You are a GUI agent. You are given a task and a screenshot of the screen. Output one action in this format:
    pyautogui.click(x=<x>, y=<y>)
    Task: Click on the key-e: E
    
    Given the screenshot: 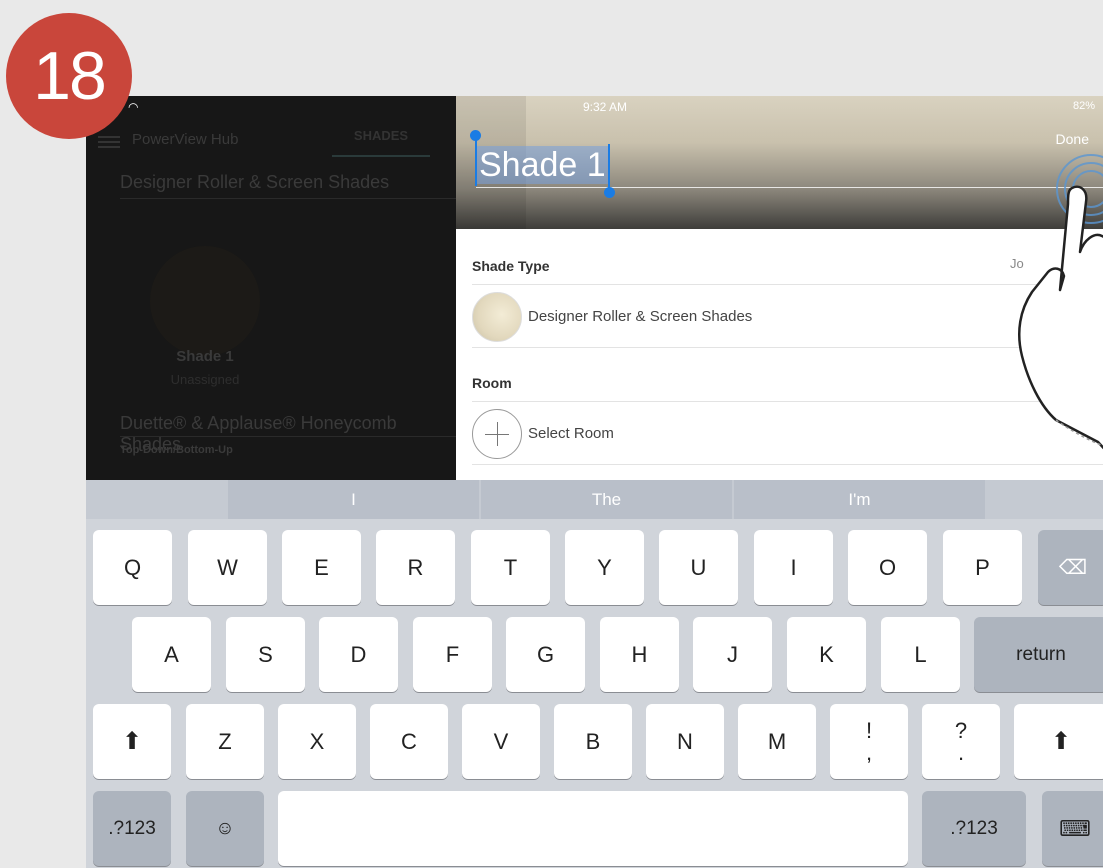 What is the action you would take?
    pyautogui.click(x=321, y=567)
    